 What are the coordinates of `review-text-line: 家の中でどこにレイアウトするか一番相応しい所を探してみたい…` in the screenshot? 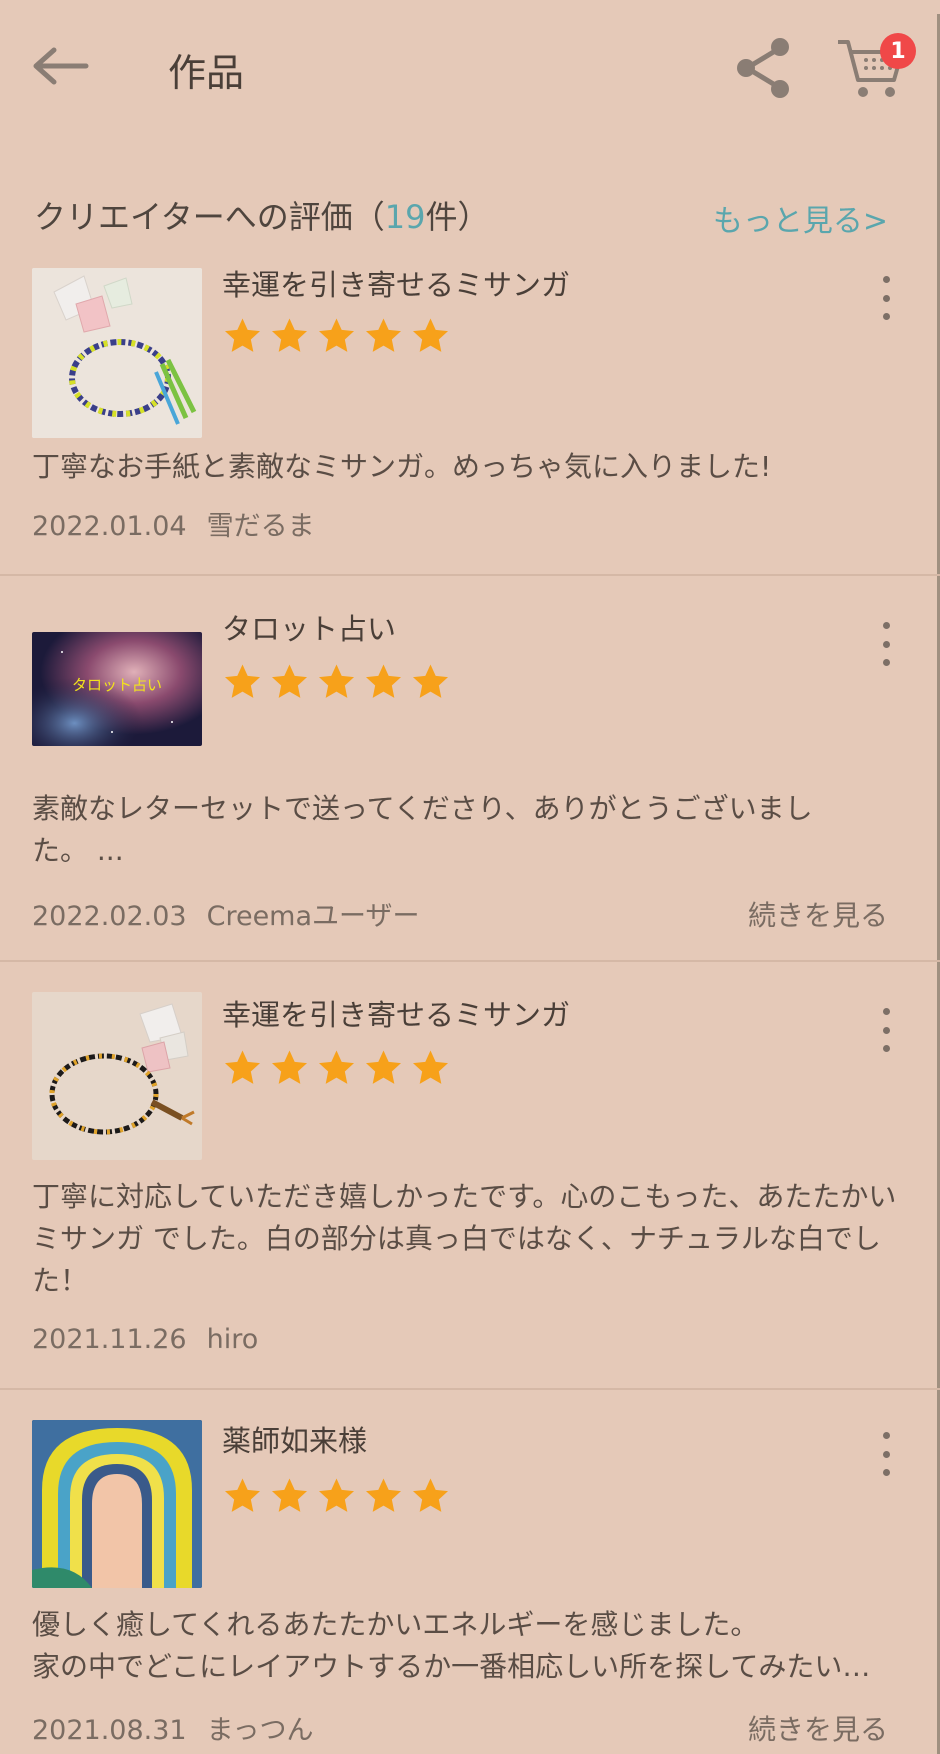 It's located at (451, 1666).